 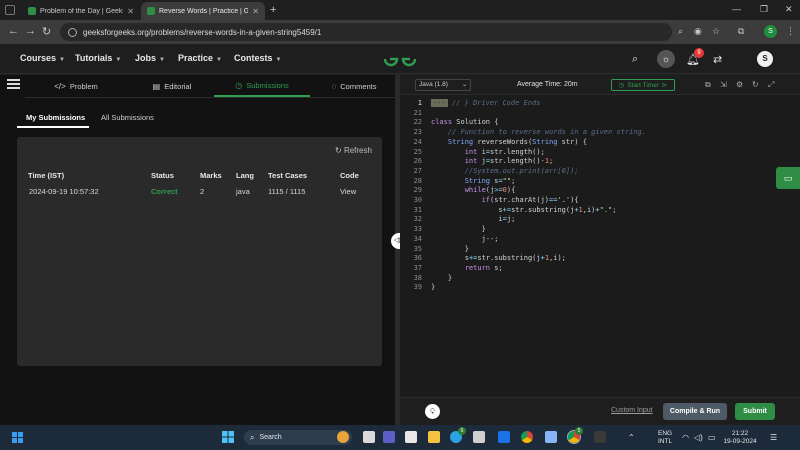 I want to click on file-explorer-icon, so click(x=434, y=437).